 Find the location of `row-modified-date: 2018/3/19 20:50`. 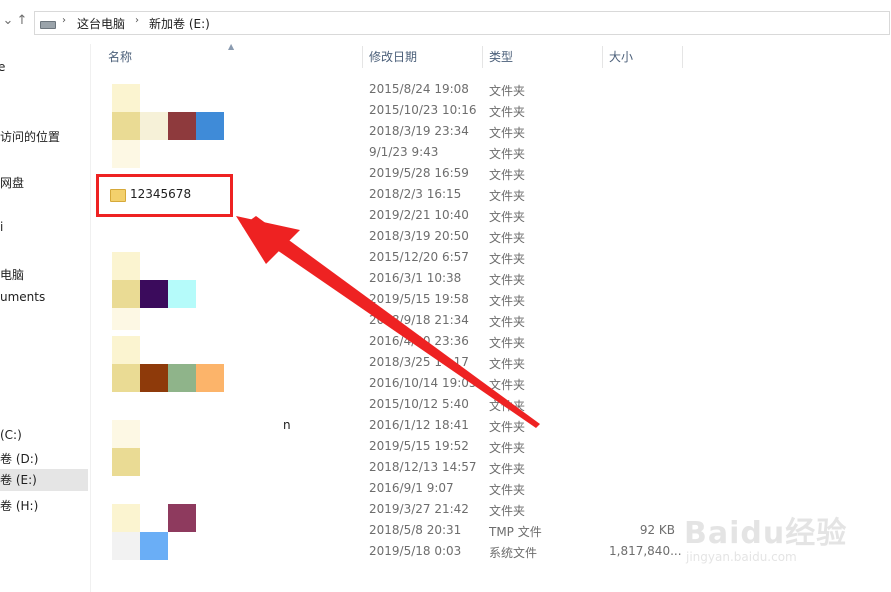

row-modified-date: 2018/3/19 20:50 is located at coordinates (419, 236).